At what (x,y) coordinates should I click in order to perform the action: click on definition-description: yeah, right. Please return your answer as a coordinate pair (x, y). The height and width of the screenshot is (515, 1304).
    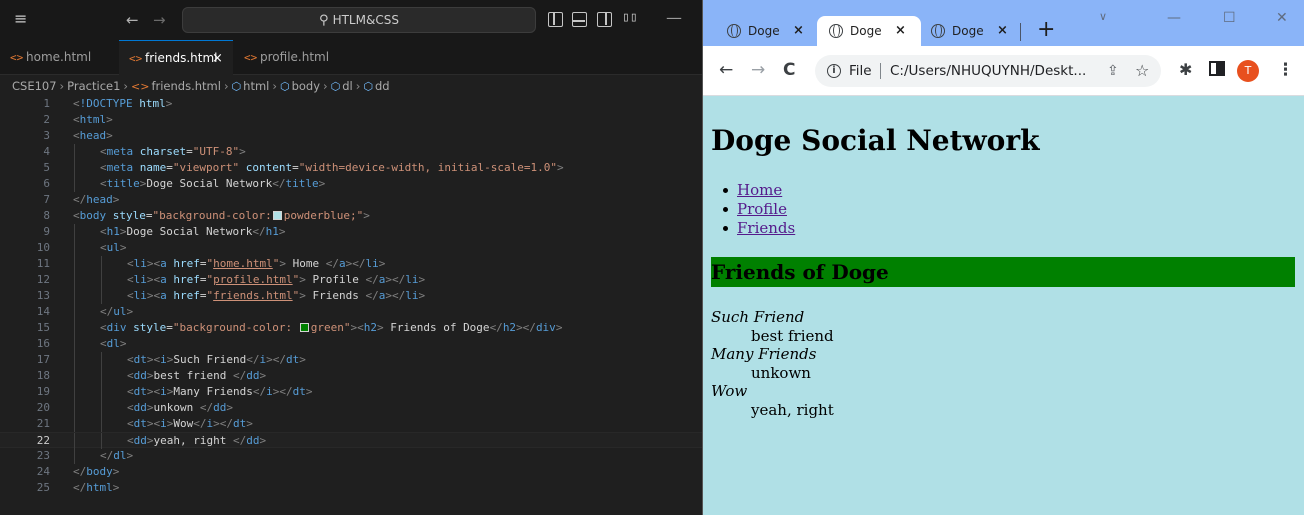
    Looking at the image, I should click on (792, 409).